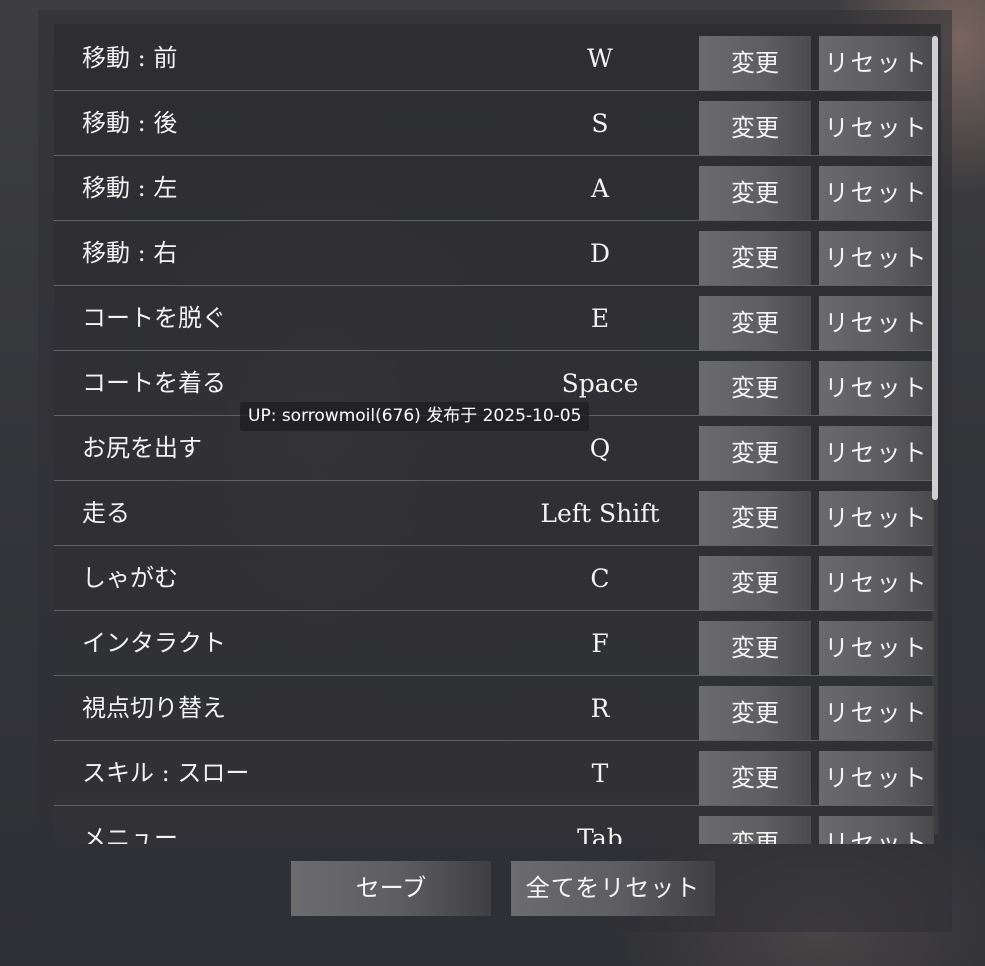 The height and width of the screenshot is (966, 985). What do you see at coordinates (154, 383) in the screenshot?
I see `action-label: コートを着る` at bounding box center [154, 383].